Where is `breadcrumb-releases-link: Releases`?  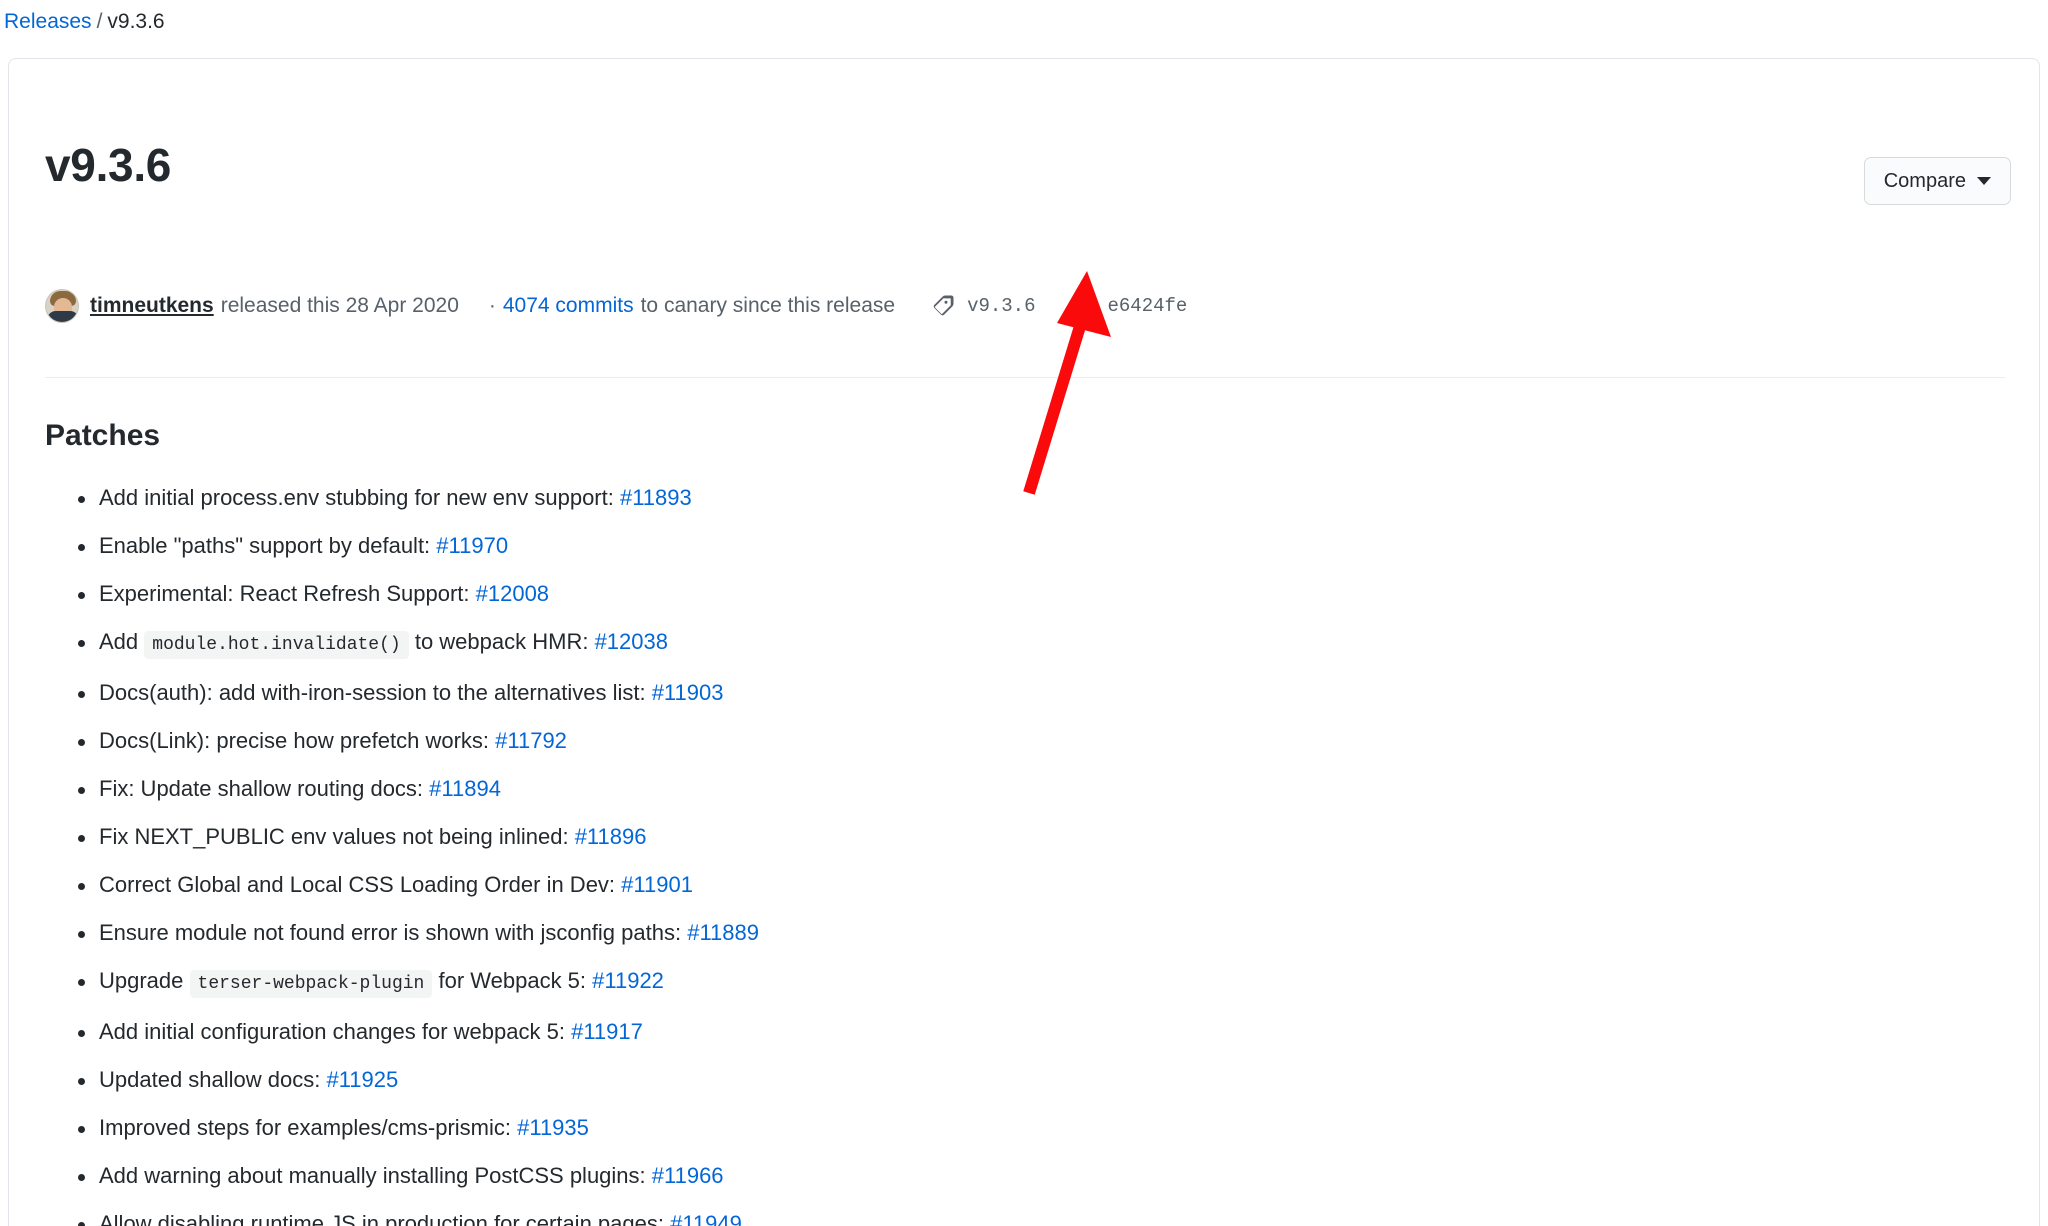 breadcrumb-releases-link: Releases is located at coordinates (48, 21).